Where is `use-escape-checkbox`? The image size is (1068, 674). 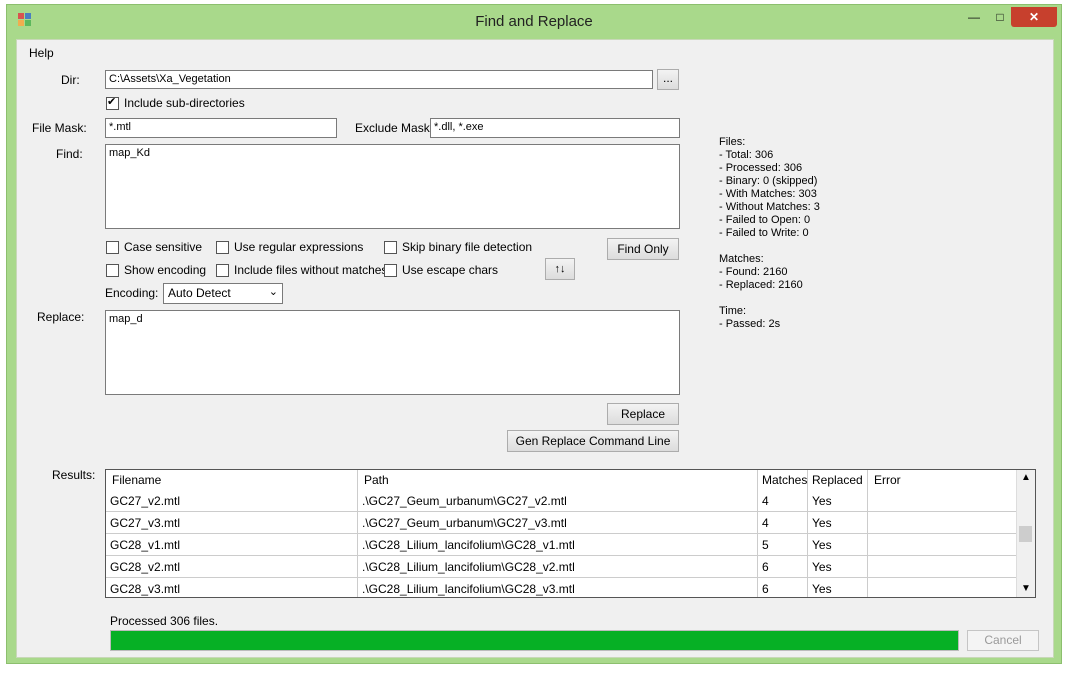
use-escape-checkbox is located at coordinates (390, 270).